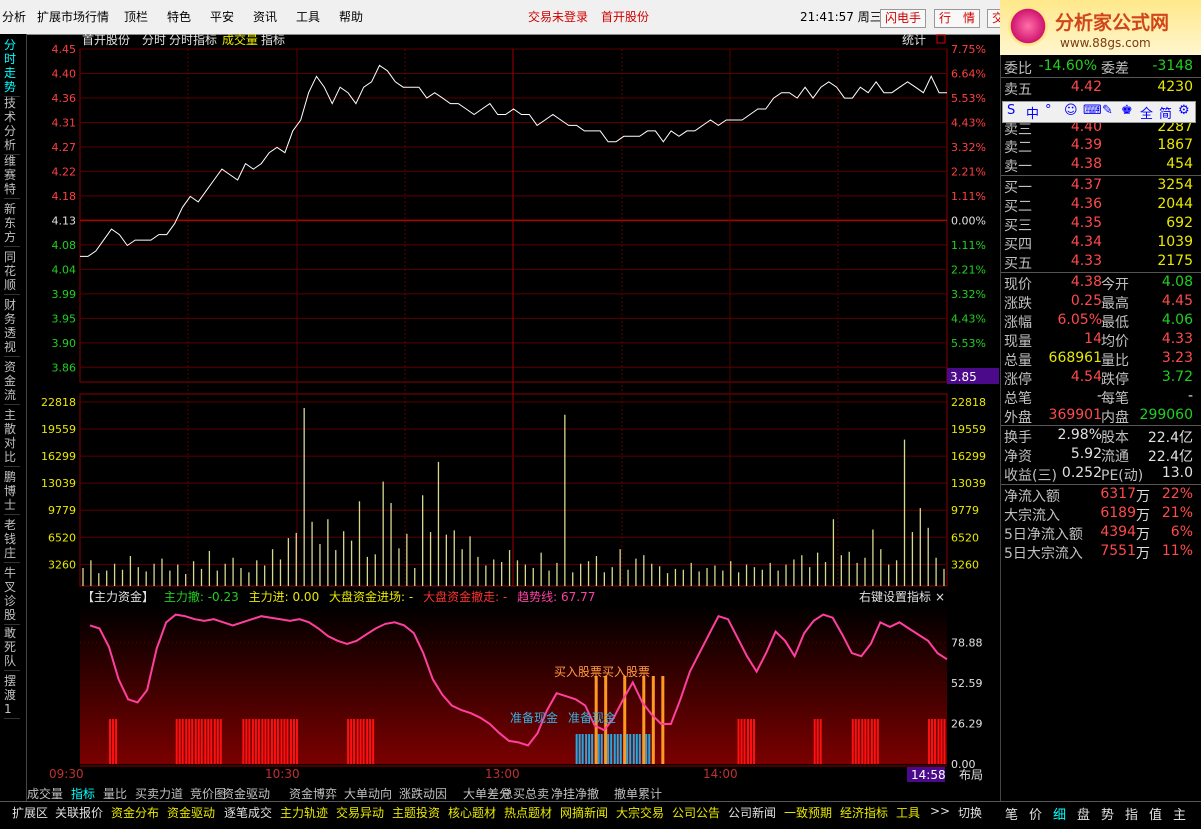 The width and height of the screenshot is (1201, 829). What do you see at coordinates (79, 812) in the screenshot?
I see `extension-tab: 关联报价` at bounding box center [79, 812].